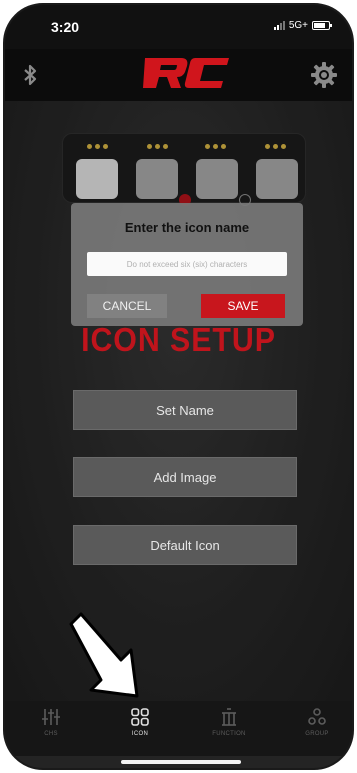 Image resolution: width=357 pixels, height=773 pixels. I want to click on bluetooth-icon, so click(30, 75).